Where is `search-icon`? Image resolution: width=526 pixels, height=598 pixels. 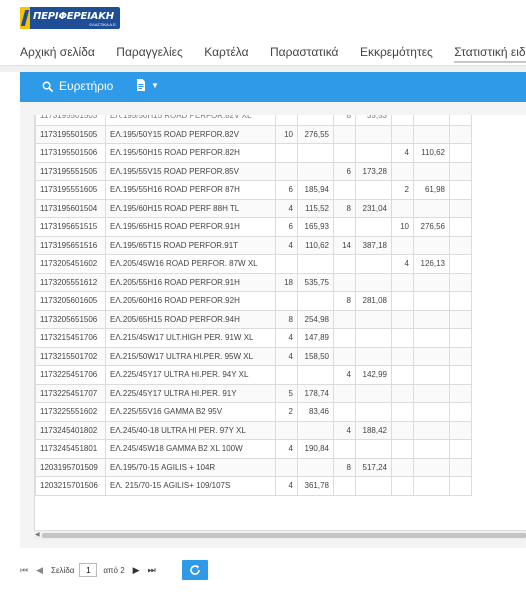 search-icon is located at coordinates (47, 86).